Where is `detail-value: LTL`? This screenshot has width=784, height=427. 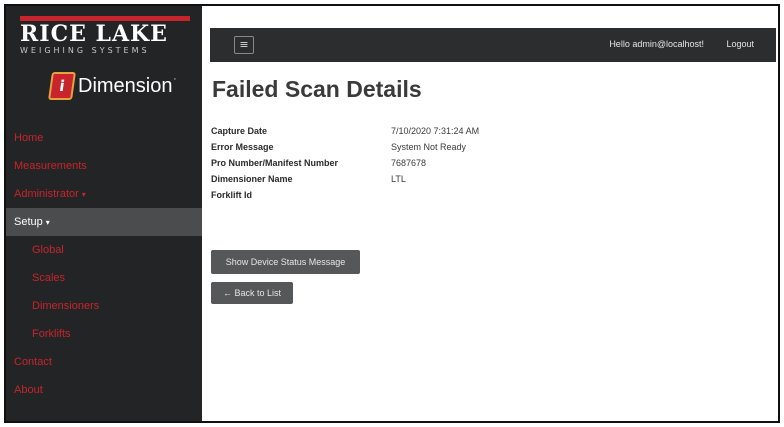 detail-value: LTL is located at coordinates (398, 179).